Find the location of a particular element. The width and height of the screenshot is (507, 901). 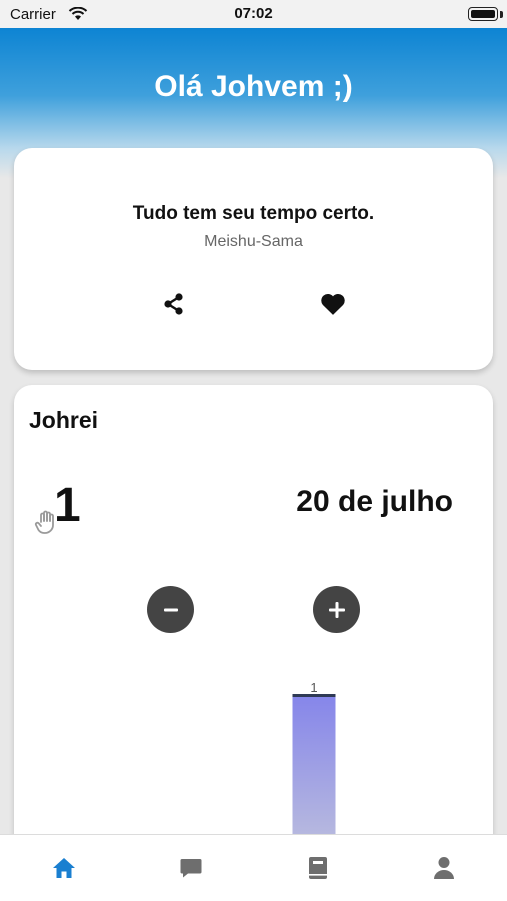

chat-icon is located at coordinates (191, 868).